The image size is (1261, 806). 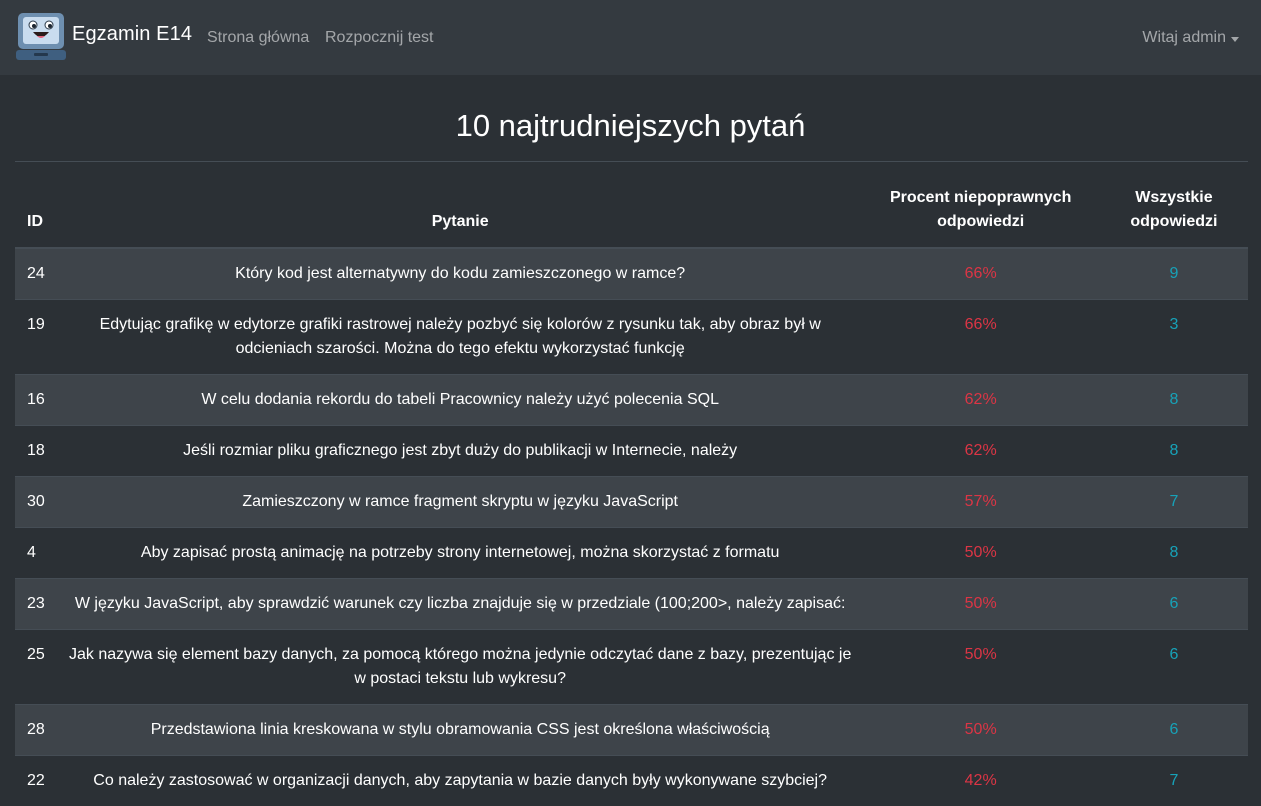 I want to click on row-id: 25, so click(x=37, y=667).